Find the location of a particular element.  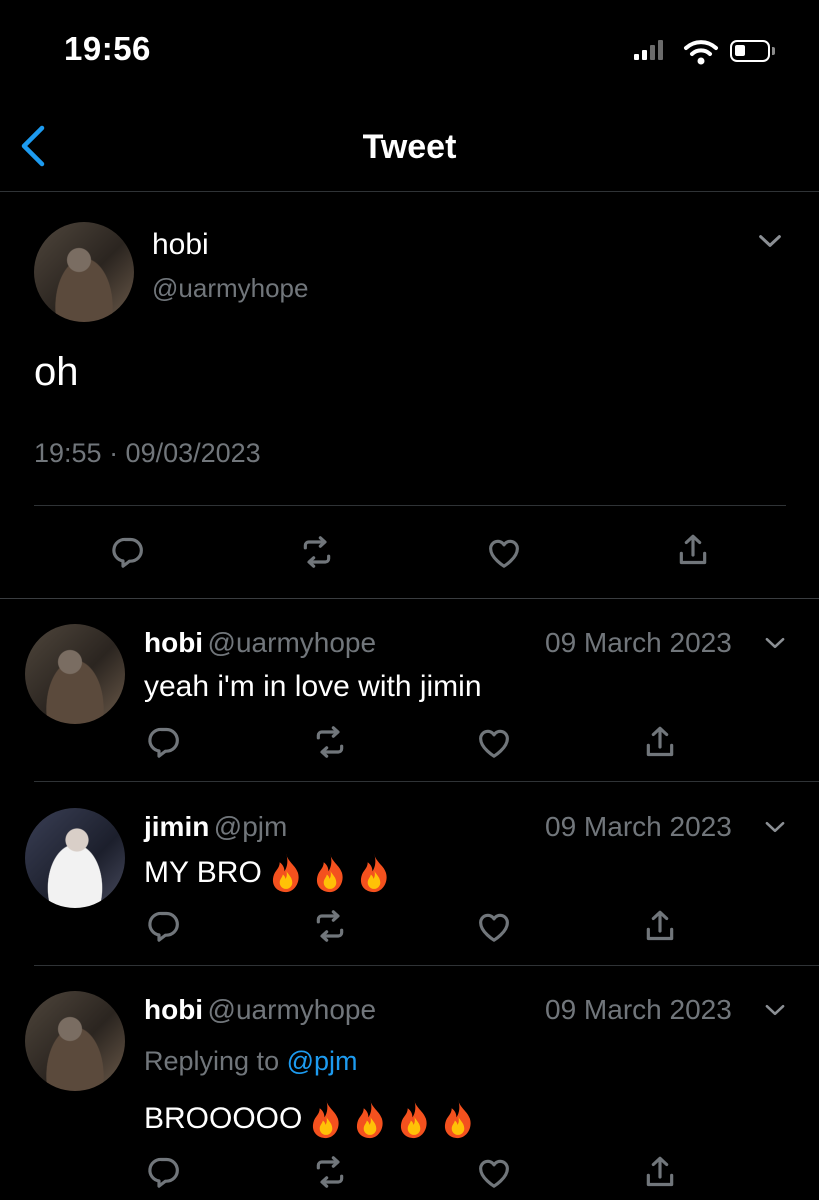

main-tweet-author-handle: @uarmyhope is located at coordinates (230, 288).